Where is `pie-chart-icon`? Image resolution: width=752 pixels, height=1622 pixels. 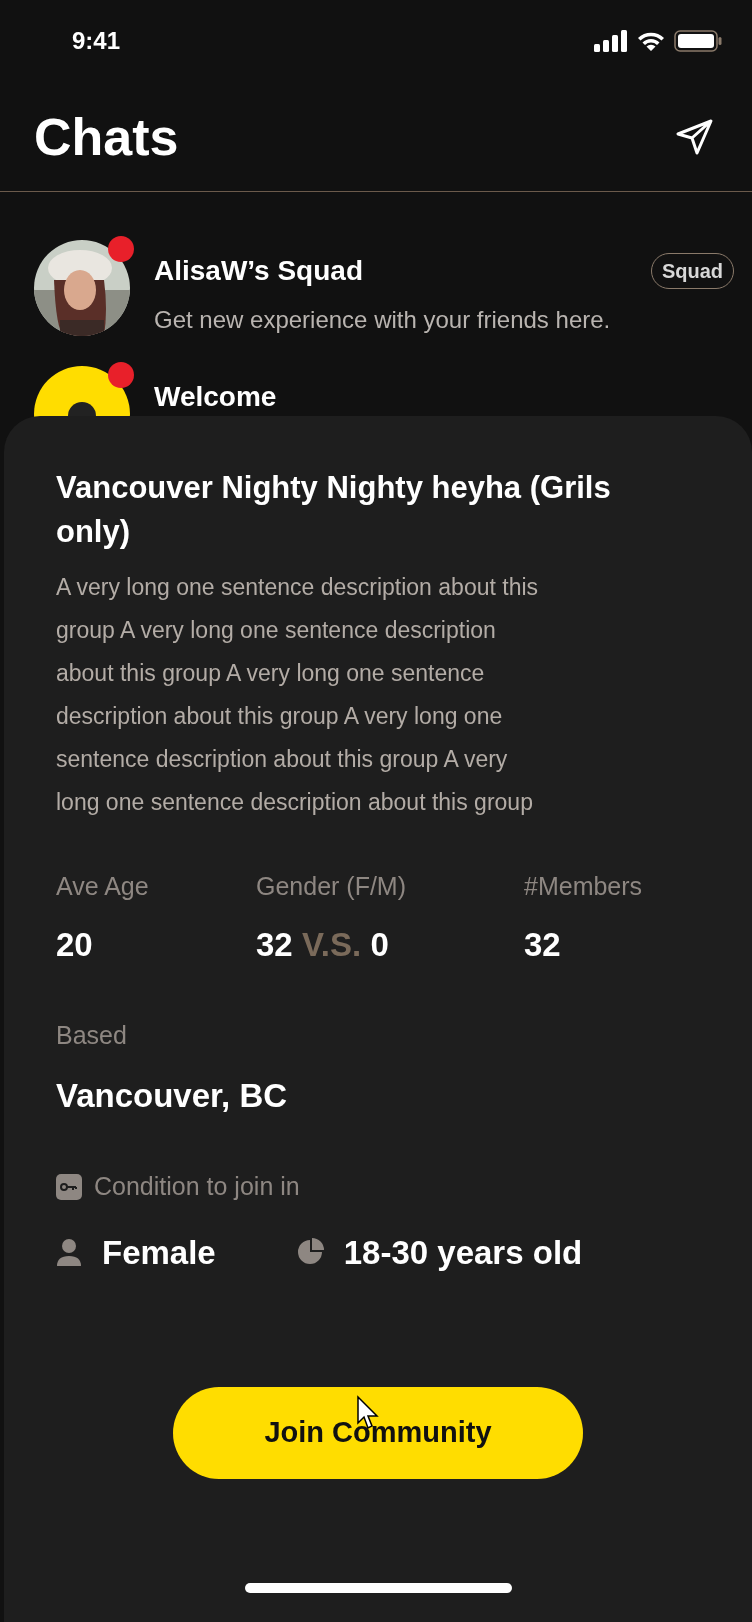
pie-chart-icon is located at coordinates (309, 1252).